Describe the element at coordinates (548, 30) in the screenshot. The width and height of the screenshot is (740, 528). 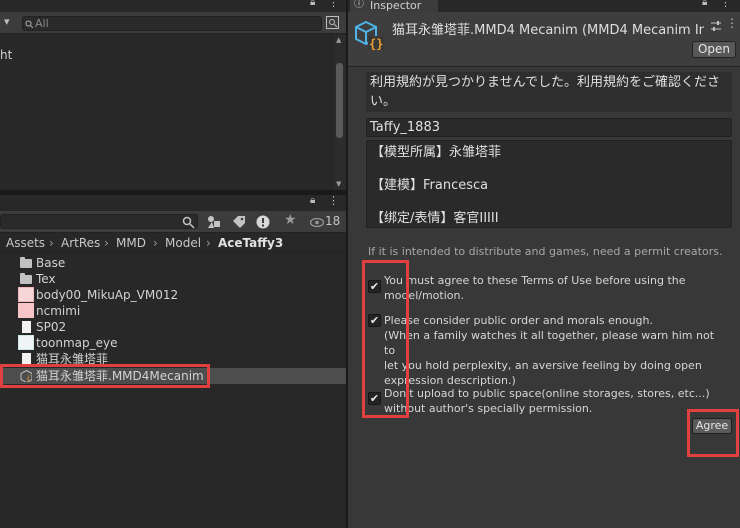
I see `asset-title: 猫耳永雏塔菲.MMD4 Mecanim (MMD4 Mecanim Im` at that location.